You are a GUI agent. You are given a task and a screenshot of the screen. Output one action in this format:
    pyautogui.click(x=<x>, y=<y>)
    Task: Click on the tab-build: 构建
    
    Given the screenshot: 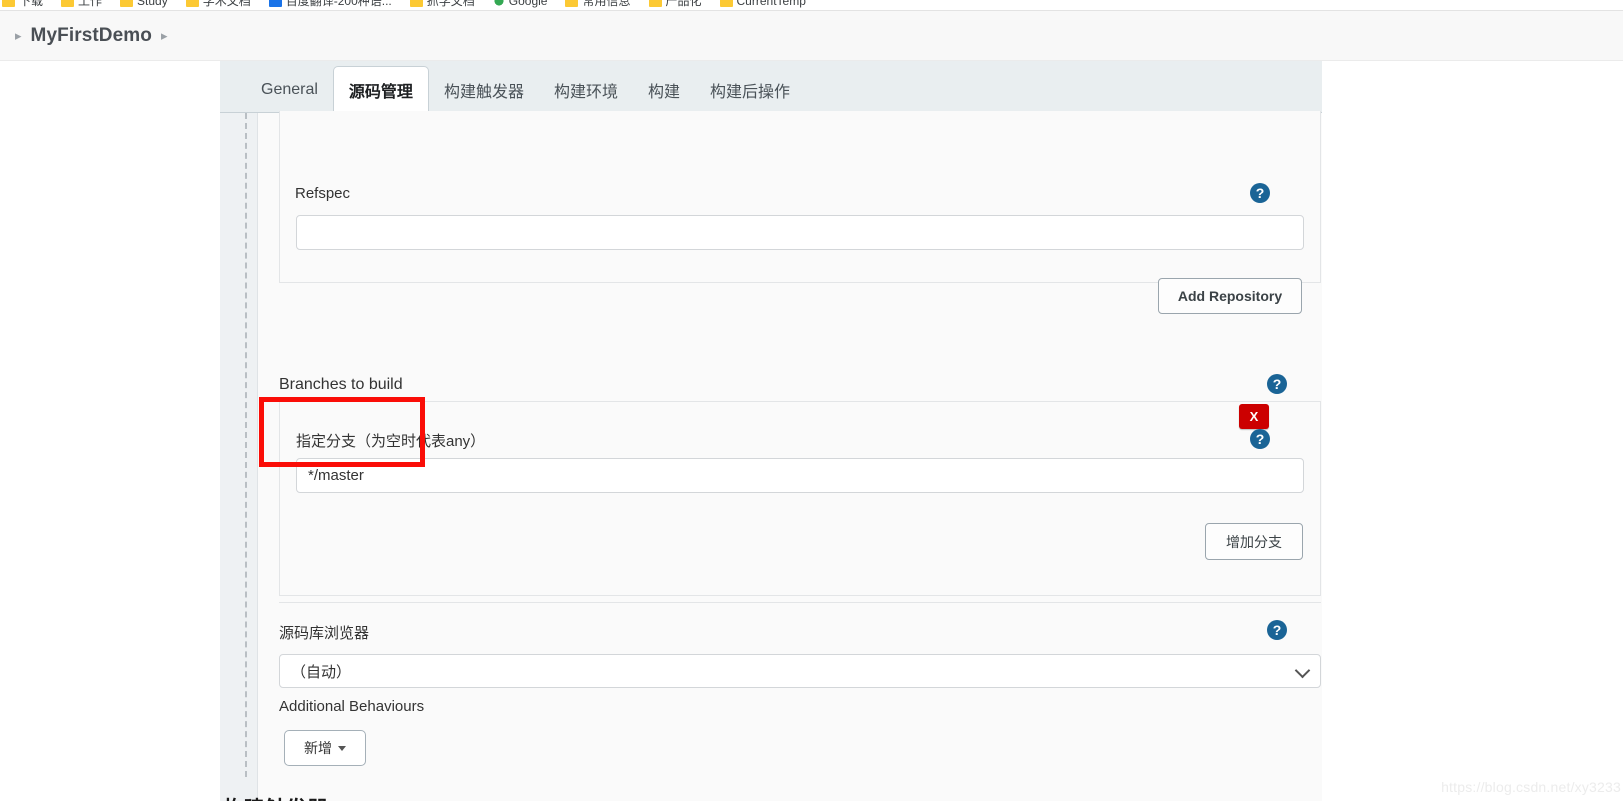 What is the action you would take?
    pyautogui.click(x=664, y=90)
    